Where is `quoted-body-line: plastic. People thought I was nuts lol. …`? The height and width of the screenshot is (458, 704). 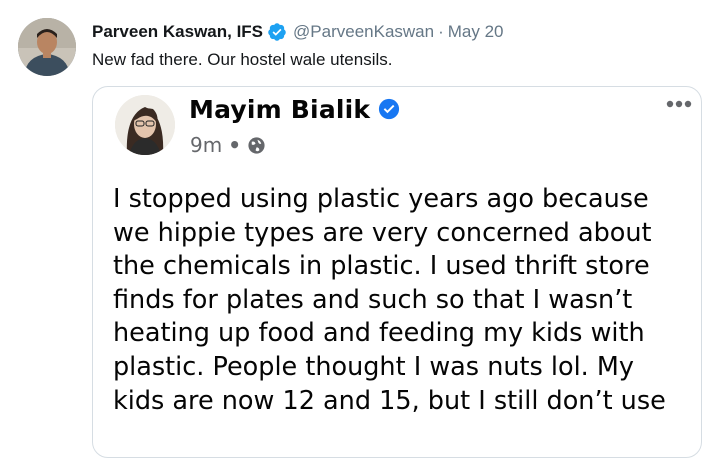 quoted-body-line: plastic. People thought I was nuts lol. … is located at coordinates (373, 366).